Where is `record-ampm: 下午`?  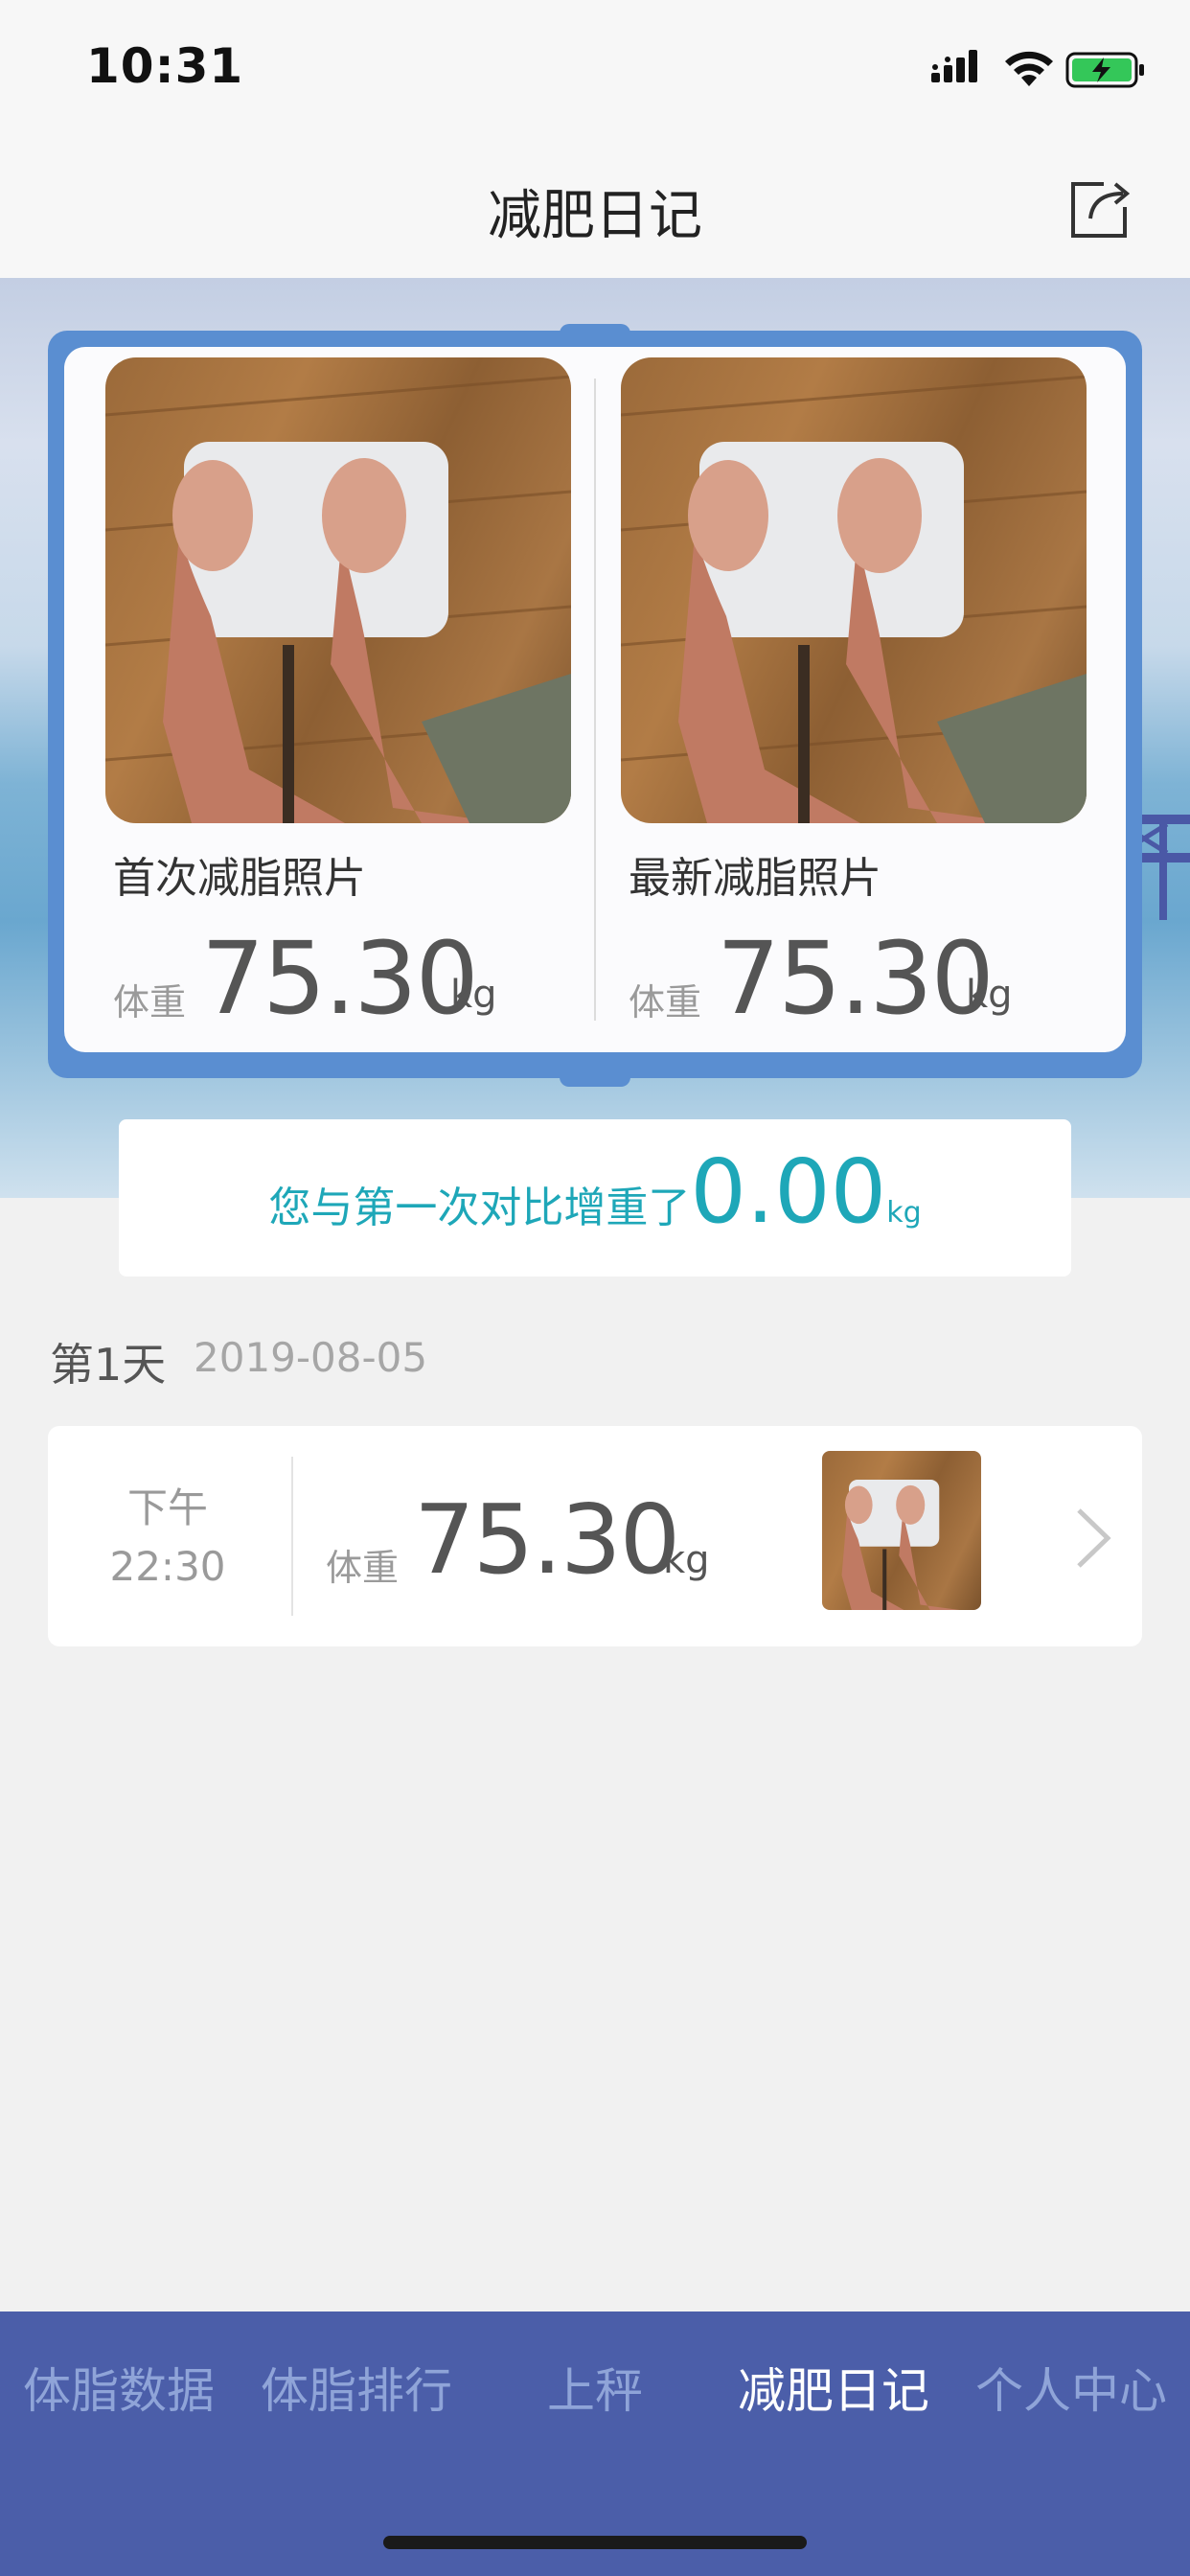 record-ampm: 下午 is located at coordinates (167, 1507).